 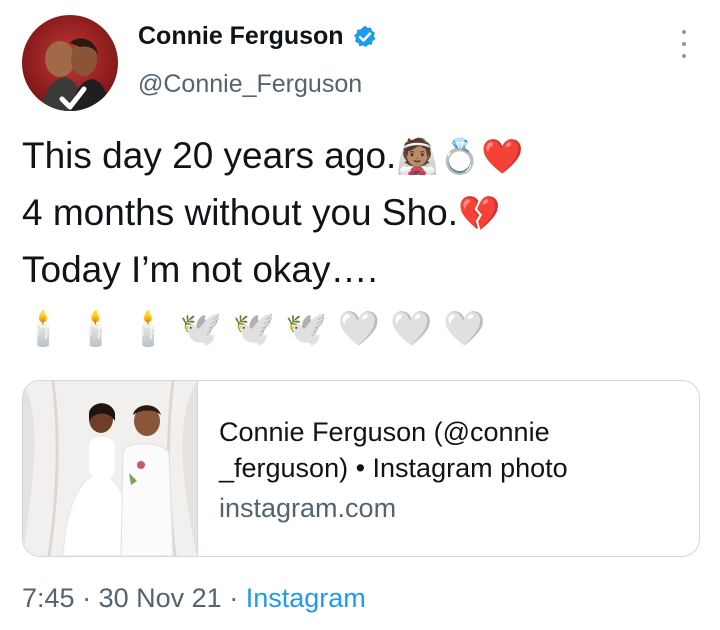 I want to click on author-handle: @Connie_Ferguson, so click(x=250, y=84).